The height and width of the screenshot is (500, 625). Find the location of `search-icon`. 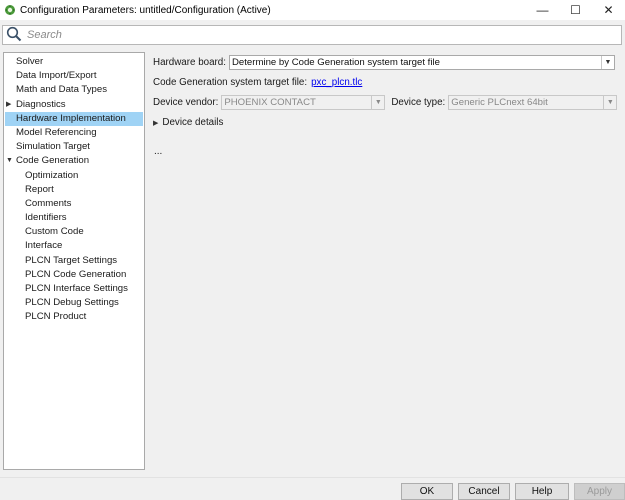

search-icon is located at coordinates (15, 35).